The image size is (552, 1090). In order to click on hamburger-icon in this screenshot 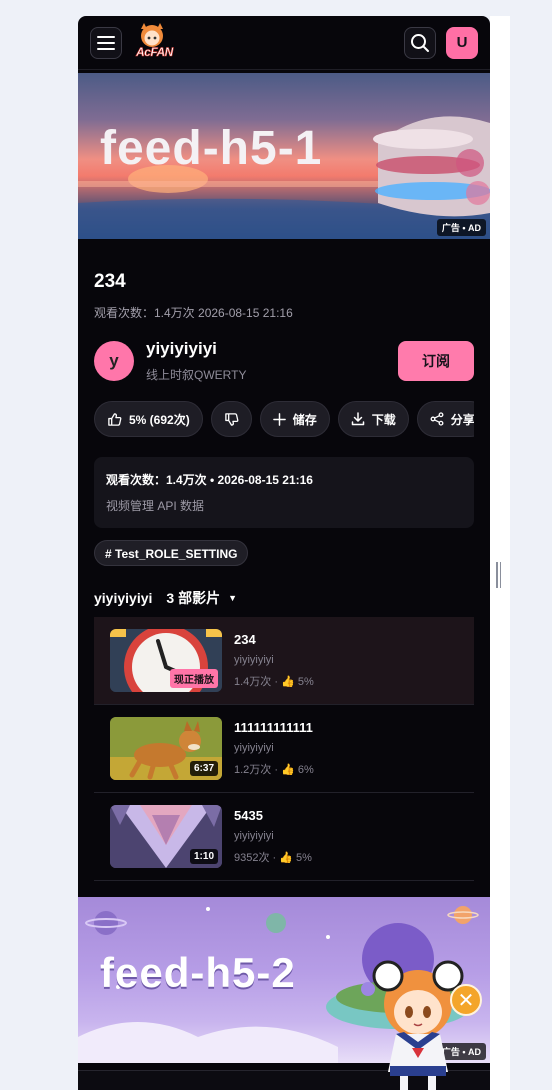, I will do `click(106, 42)`.